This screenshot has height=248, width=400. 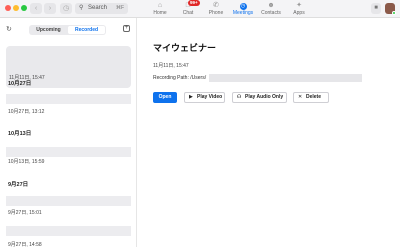 What do you see at coordinates (300, 97) in the screenshot?
I see `close-icon: ✕` at bounding box center [300, 97].